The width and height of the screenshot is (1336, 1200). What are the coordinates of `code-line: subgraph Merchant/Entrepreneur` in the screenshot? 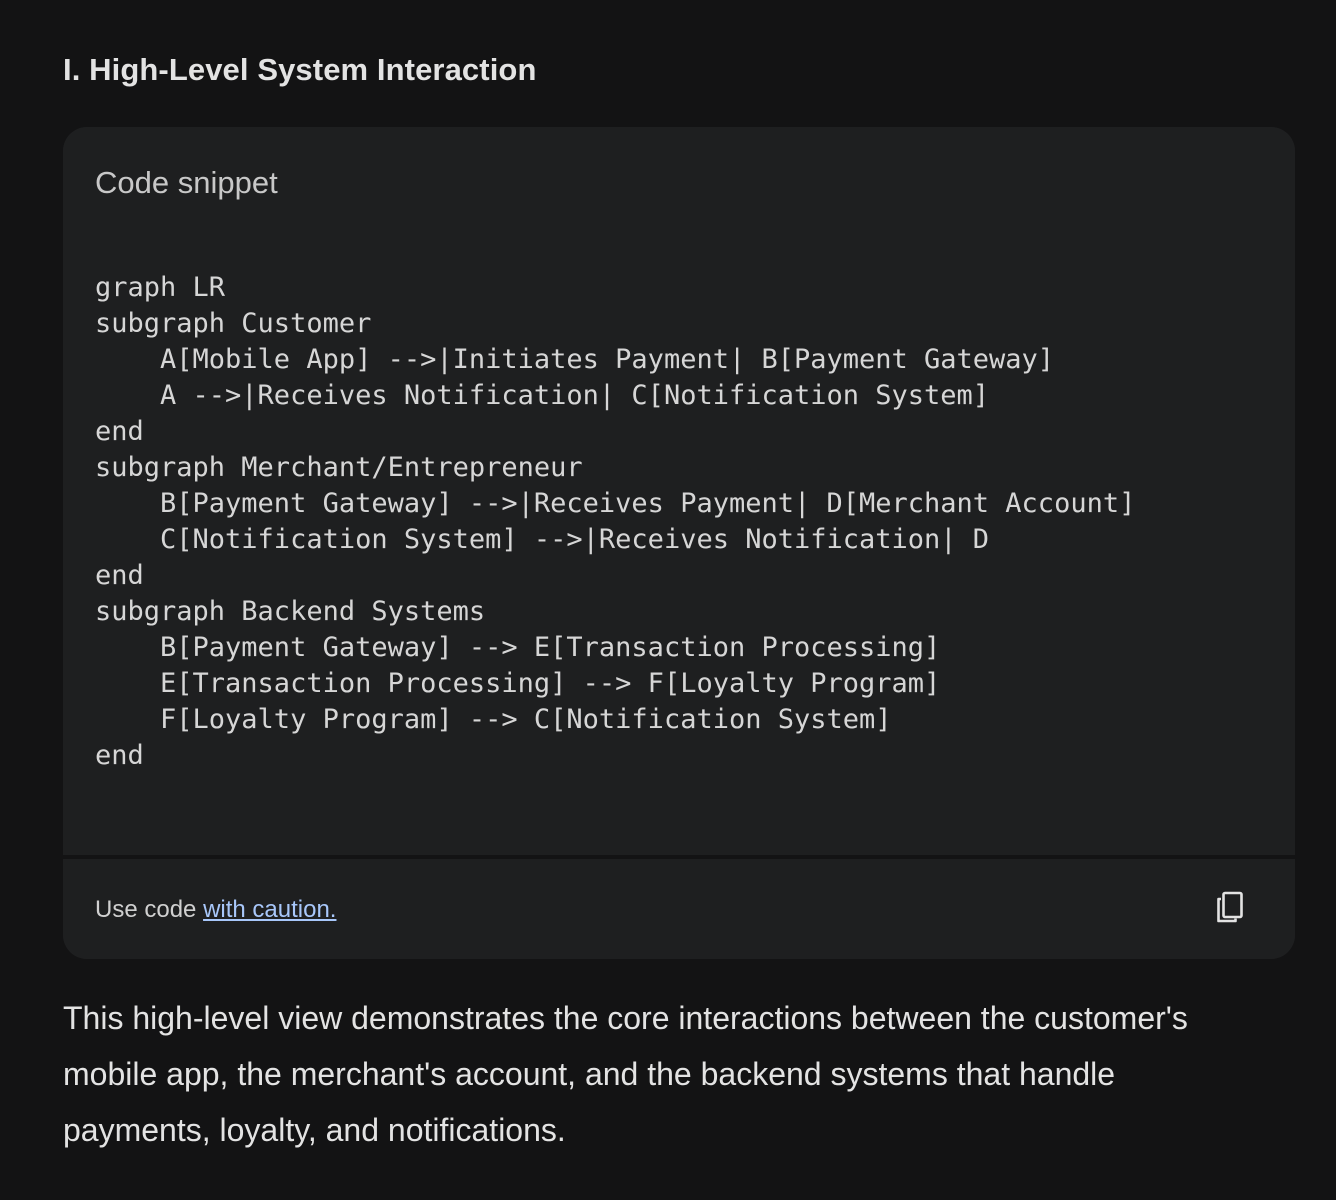 It's located at (339, 467).